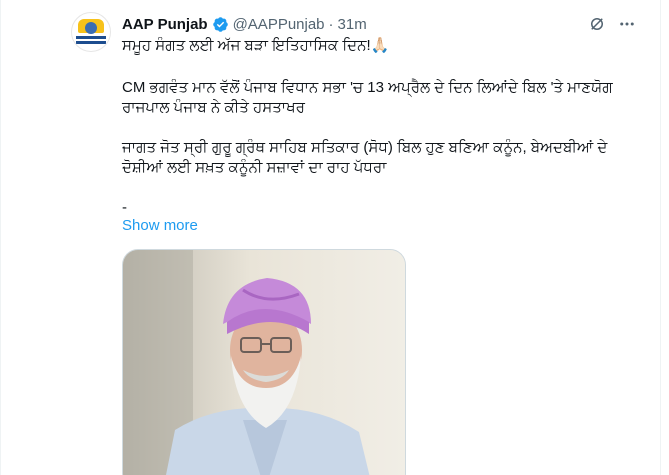 The image size is (669, 475). I want to click on tweet-line-4: -, so click(124, 207).